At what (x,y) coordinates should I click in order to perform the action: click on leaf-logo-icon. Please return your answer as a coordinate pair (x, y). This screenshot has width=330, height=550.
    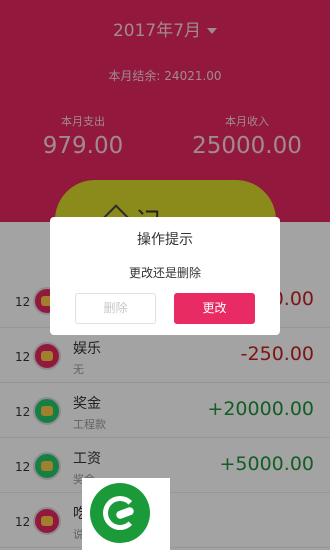
    Looking at the image, I should click on (120, 513).